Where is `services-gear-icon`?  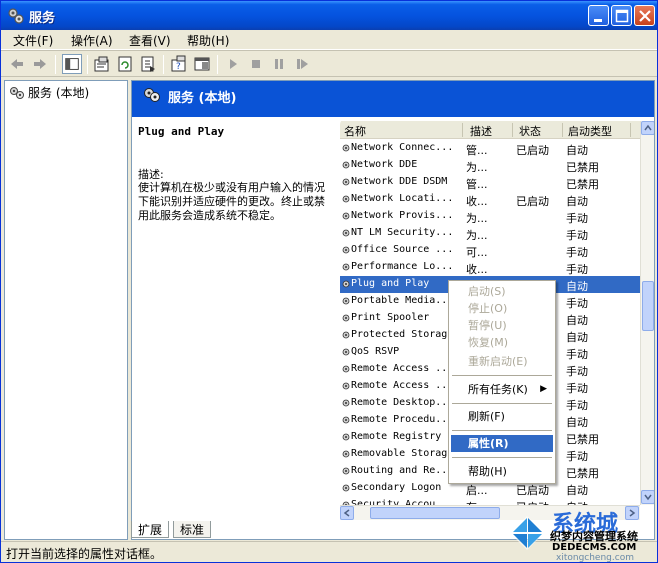 services-gear-icon is located at coordinates (17, 93).